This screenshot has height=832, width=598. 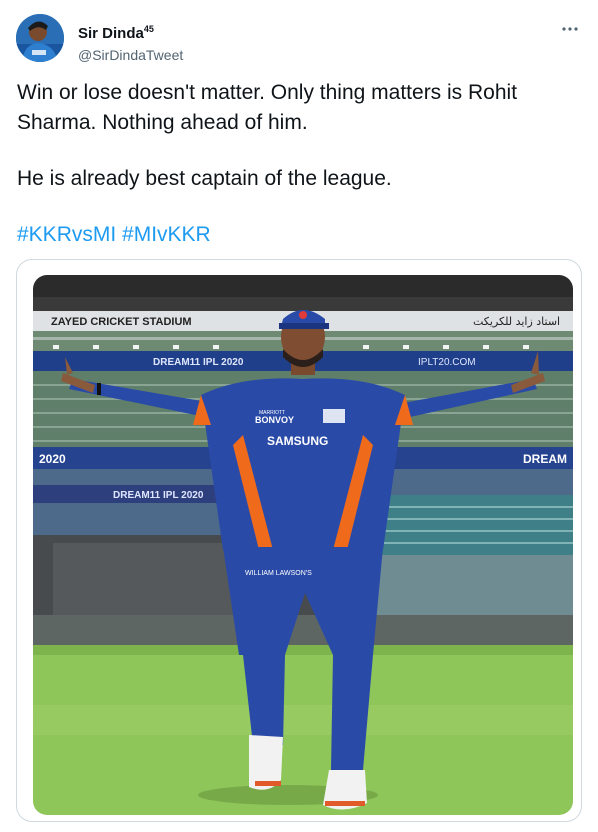 What do you see at coordinates (66, 234) in the screenshot?
I see `hashtag-link: #KKRvsMI` at bounding box center [66, 234].